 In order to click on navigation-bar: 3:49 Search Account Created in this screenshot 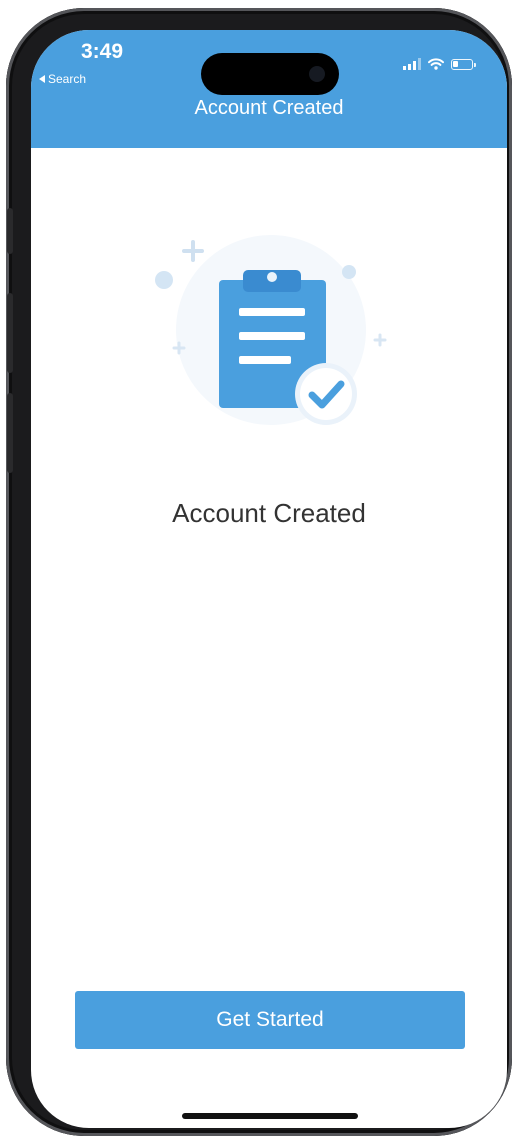, I will do `click(269, 89)`.